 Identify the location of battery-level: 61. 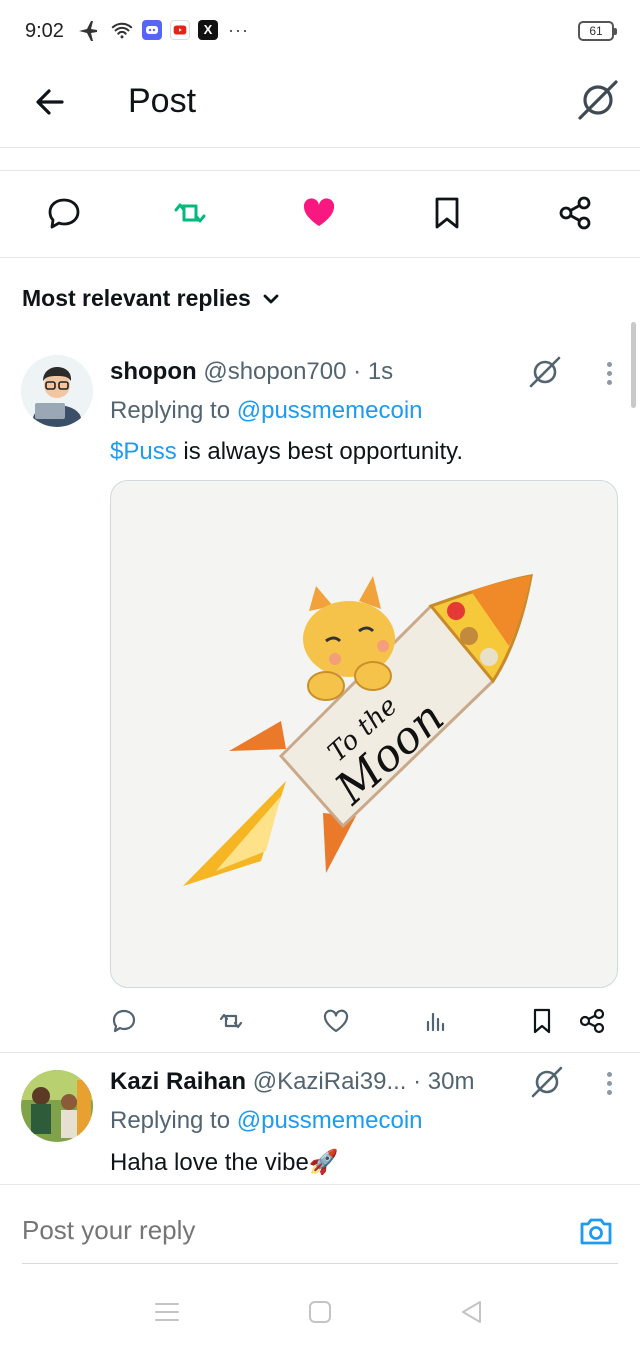
(596, 31).